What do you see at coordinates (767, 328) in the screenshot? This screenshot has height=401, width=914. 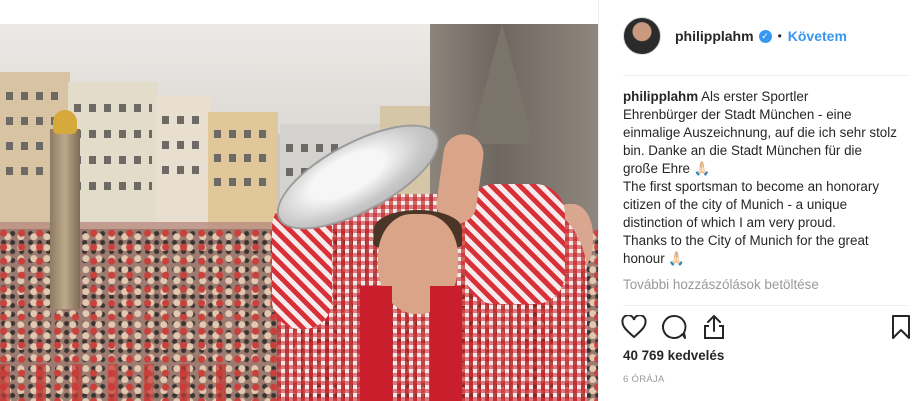 I see `post-actions` at bounding box center [767, 328].